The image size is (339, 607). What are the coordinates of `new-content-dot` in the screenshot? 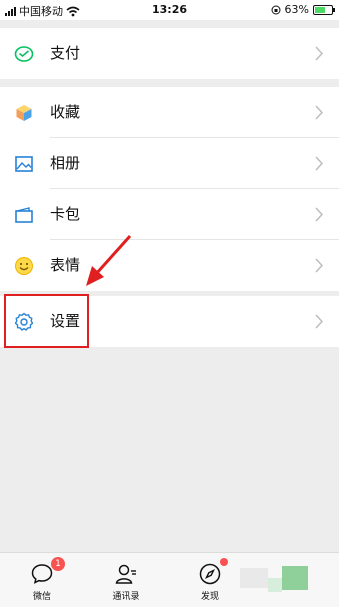 It's located at (224, 562).